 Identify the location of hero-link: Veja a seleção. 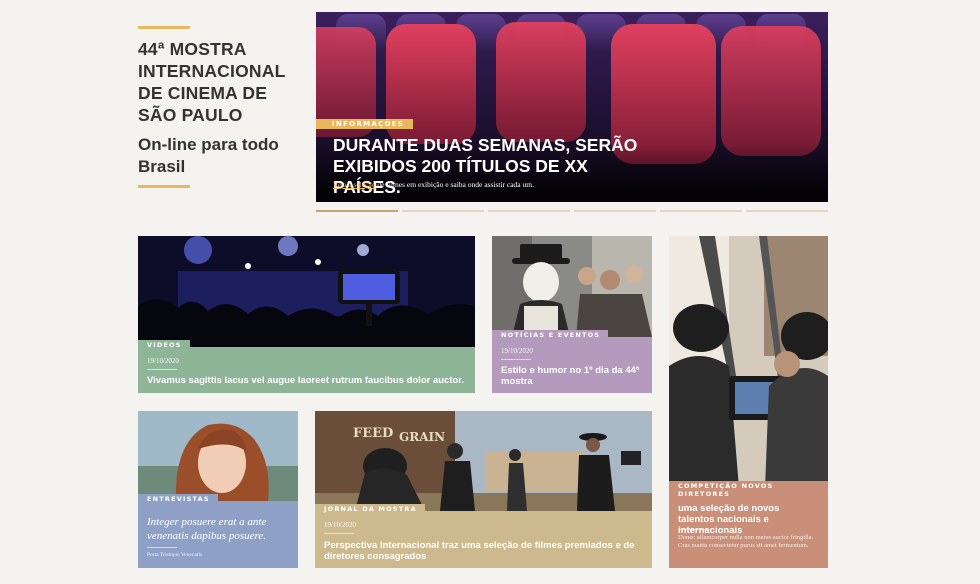
(354, 184).